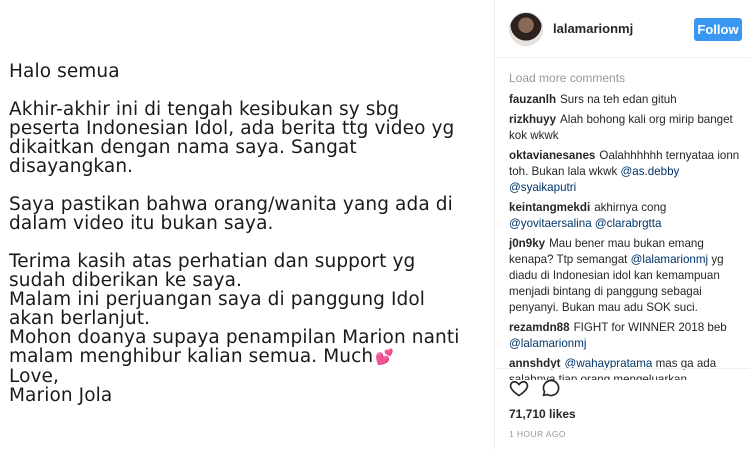 This screenshot has width=750, height=450. Describe the element at coordinates (629, 414) in the screenshot. I see `likes-count: 71,710 likes` at that location.